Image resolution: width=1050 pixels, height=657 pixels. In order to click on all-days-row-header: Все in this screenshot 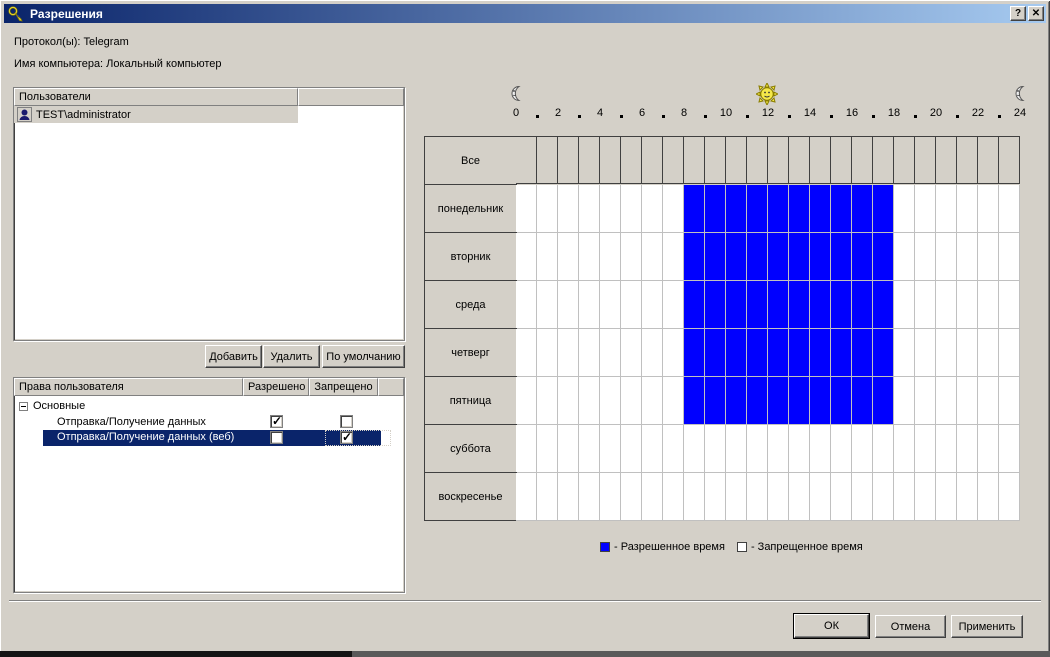, I will do `click(470, 160)`.